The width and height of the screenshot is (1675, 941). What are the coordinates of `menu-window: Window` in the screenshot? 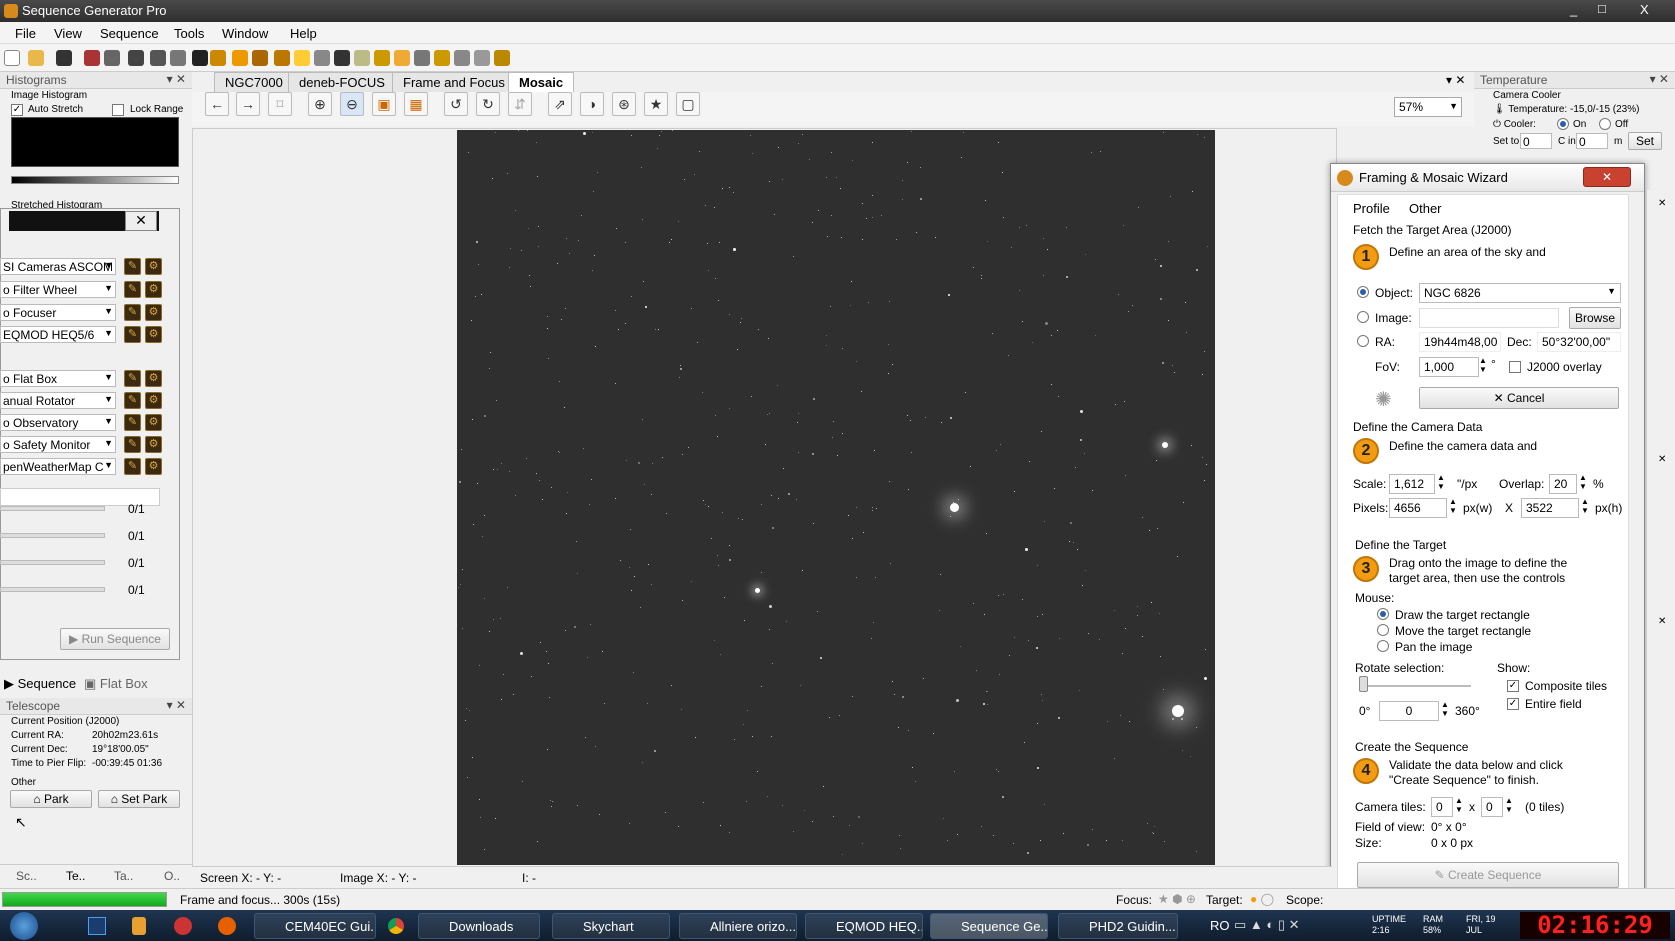 It's located at (245, 33).